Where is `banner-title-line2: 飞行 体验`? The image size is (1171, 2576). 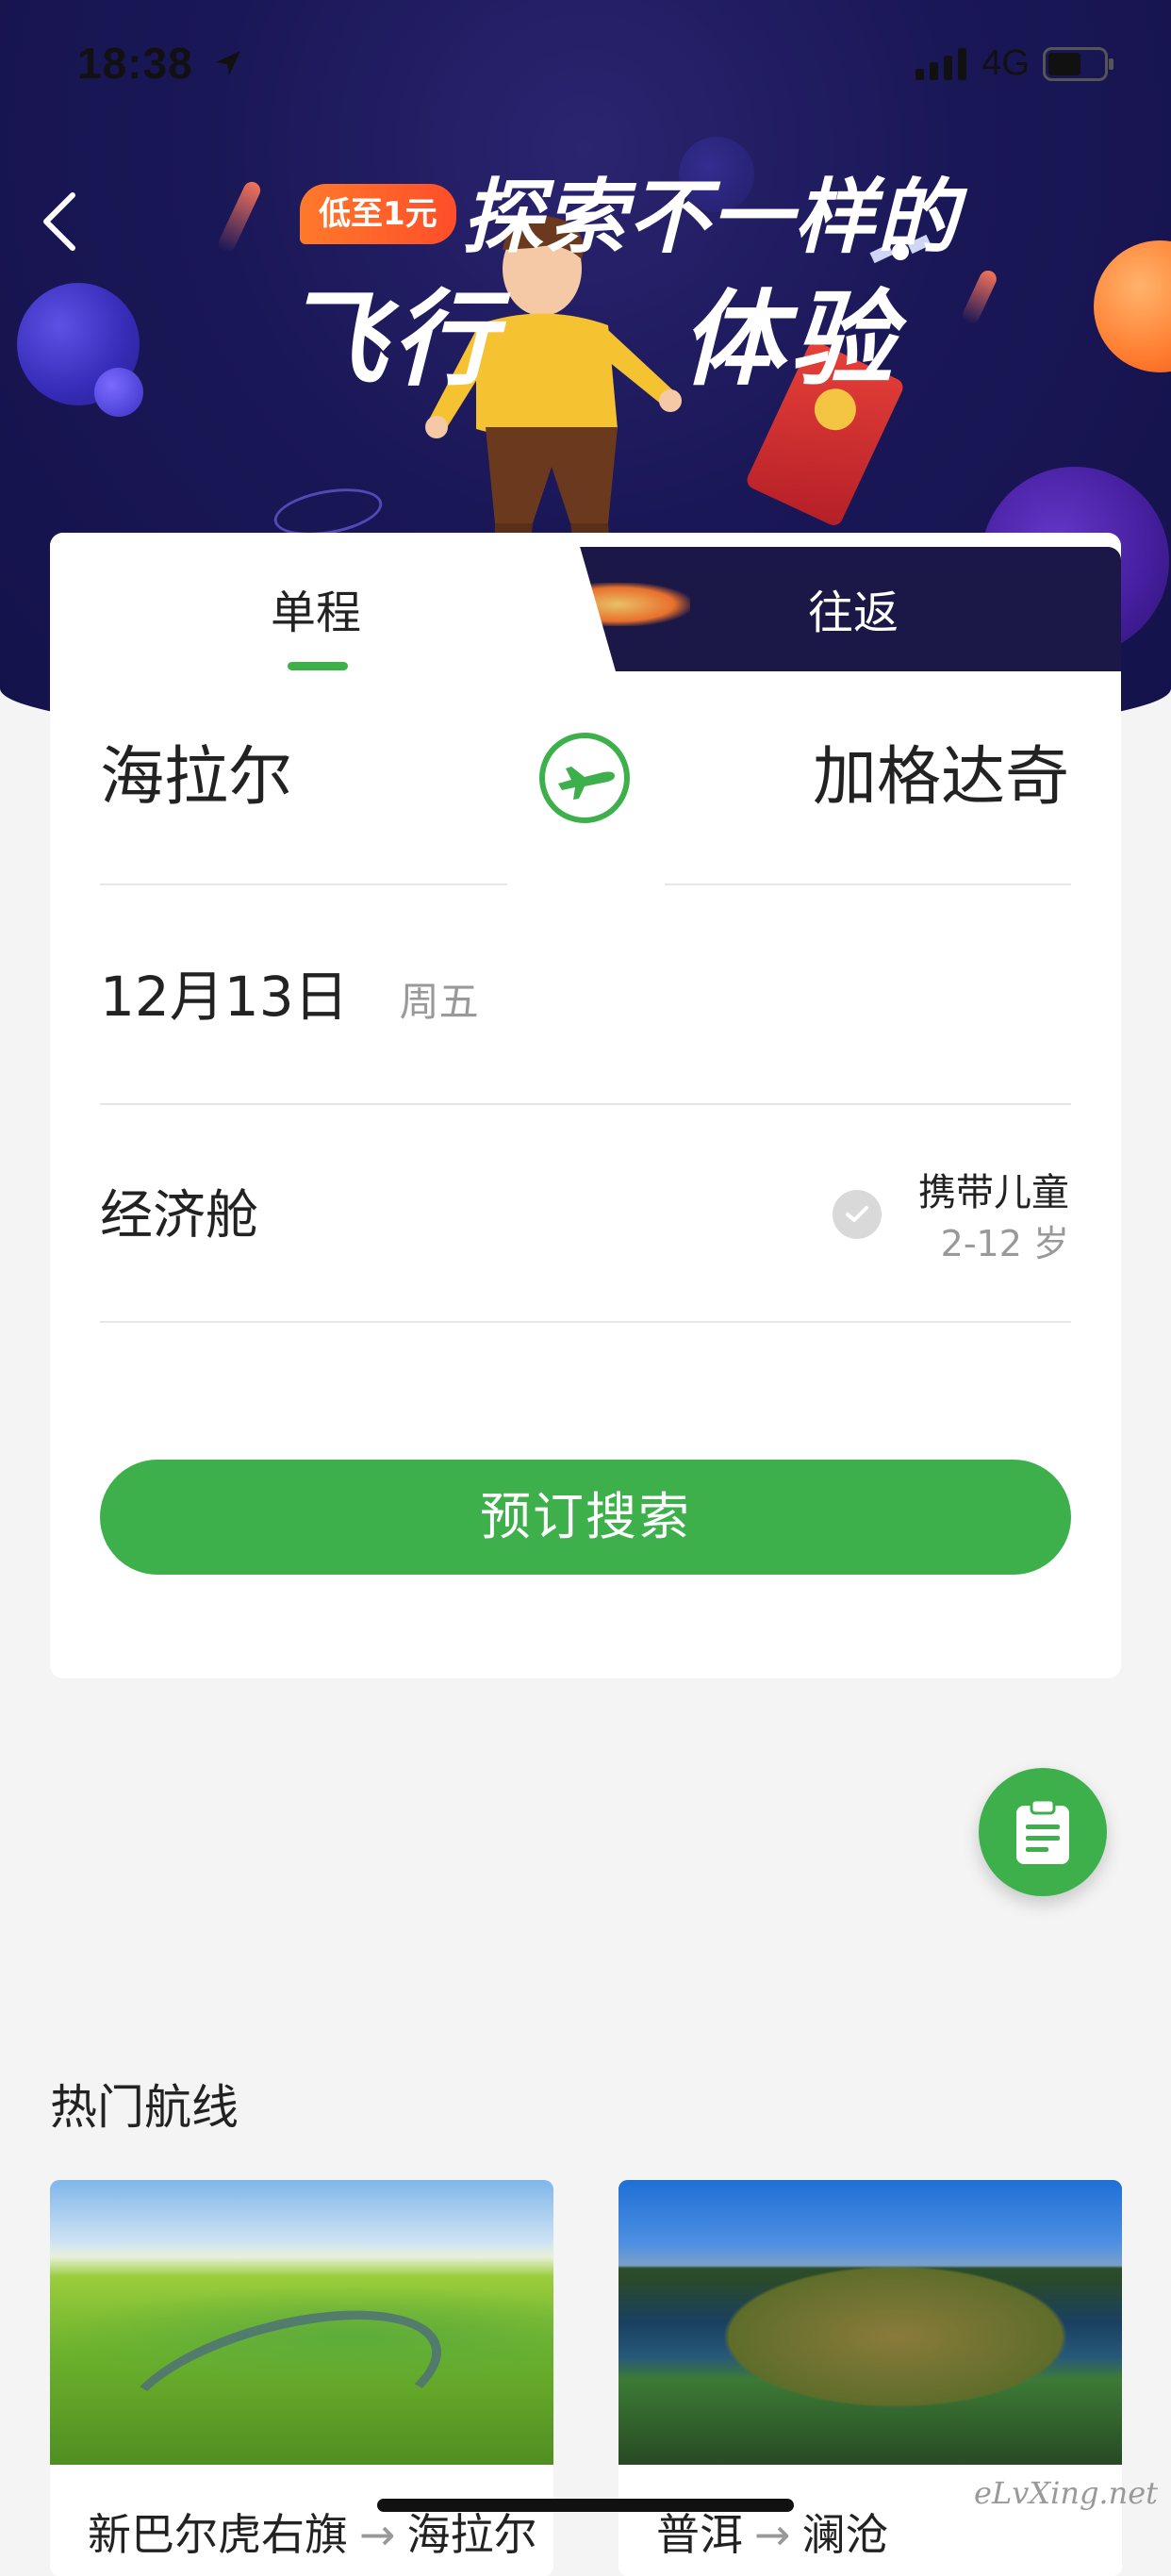 banner-title-line2: 飞行 体验 is located at coordinates (591, 330).